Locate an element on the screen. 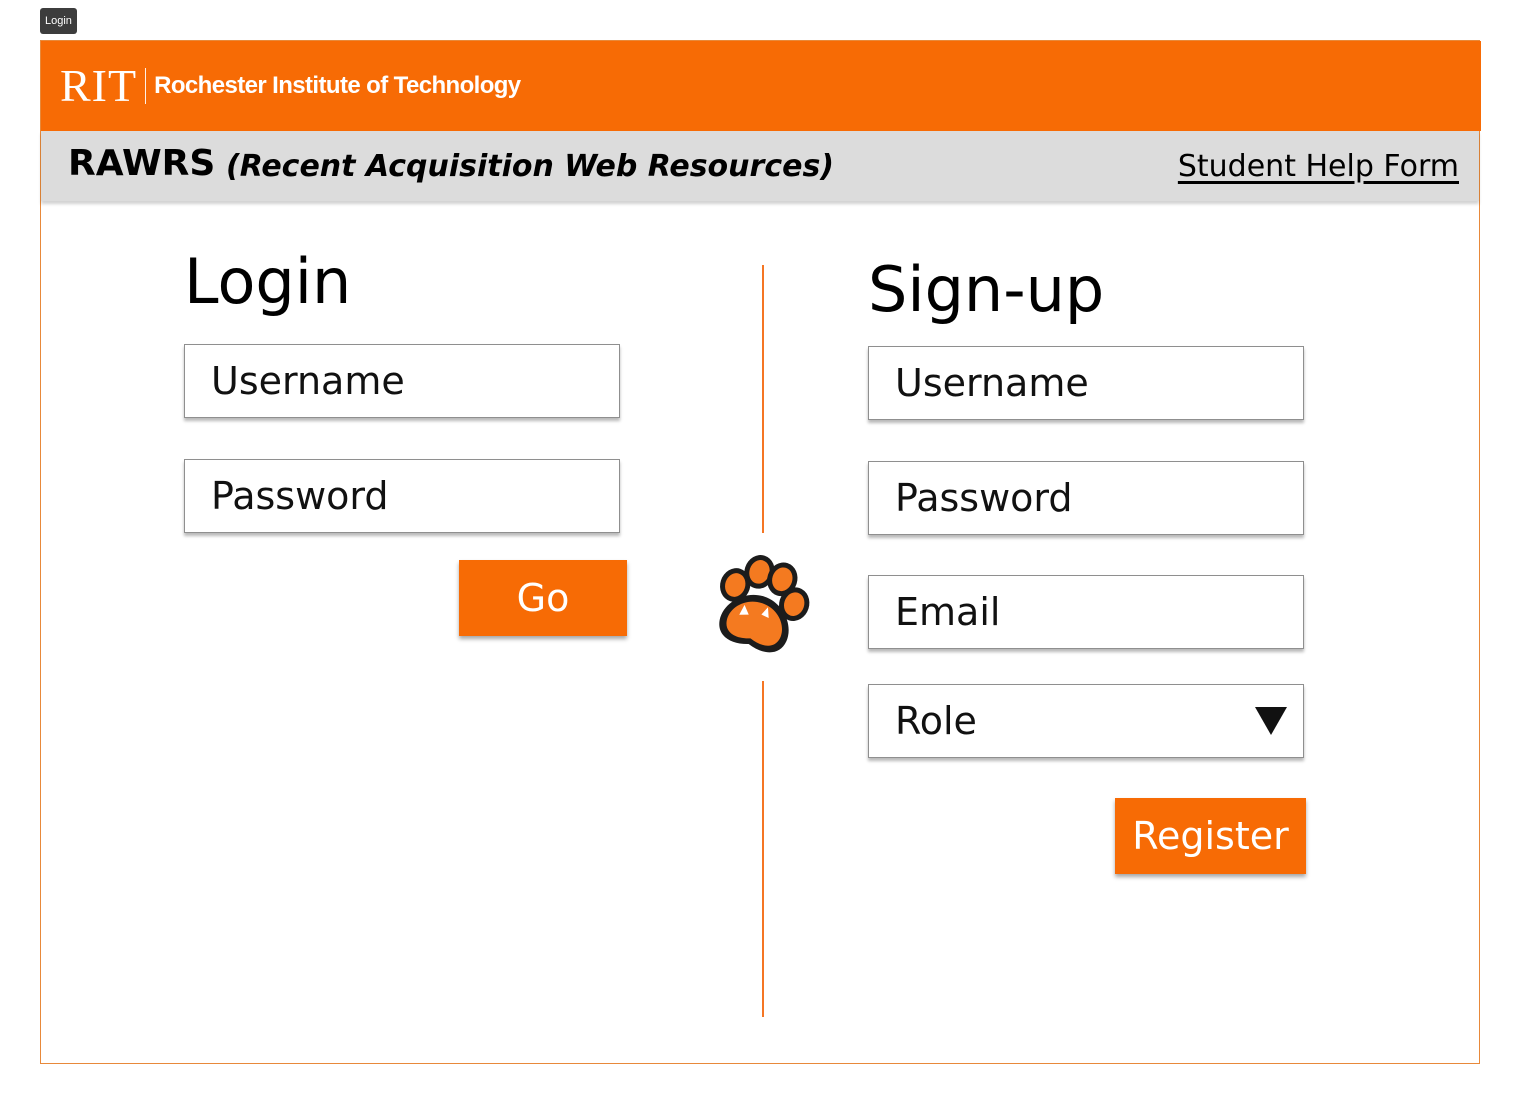  rit-logo-letters: RIT is located at coordinates (99, 85).